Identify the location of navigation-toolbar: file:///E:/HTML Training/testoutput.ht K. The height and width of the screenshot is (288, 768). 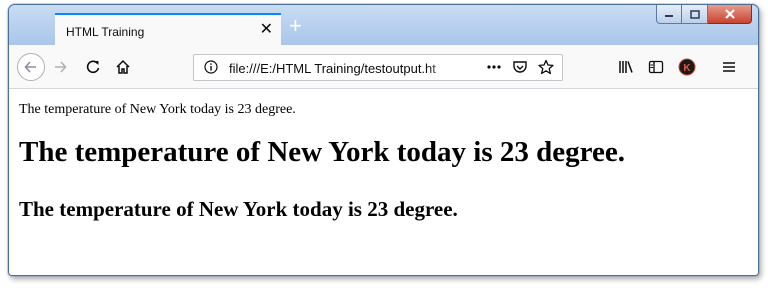
(383, 67).